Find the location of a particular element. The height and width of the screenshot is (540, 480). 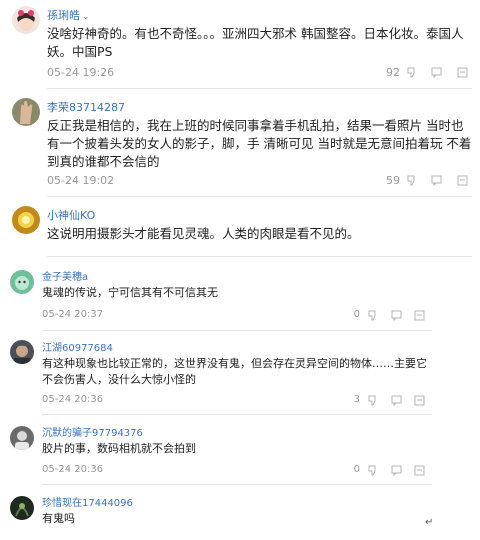

comment-username: 珍惜现在17444096 is located at coordinates (87, 501).